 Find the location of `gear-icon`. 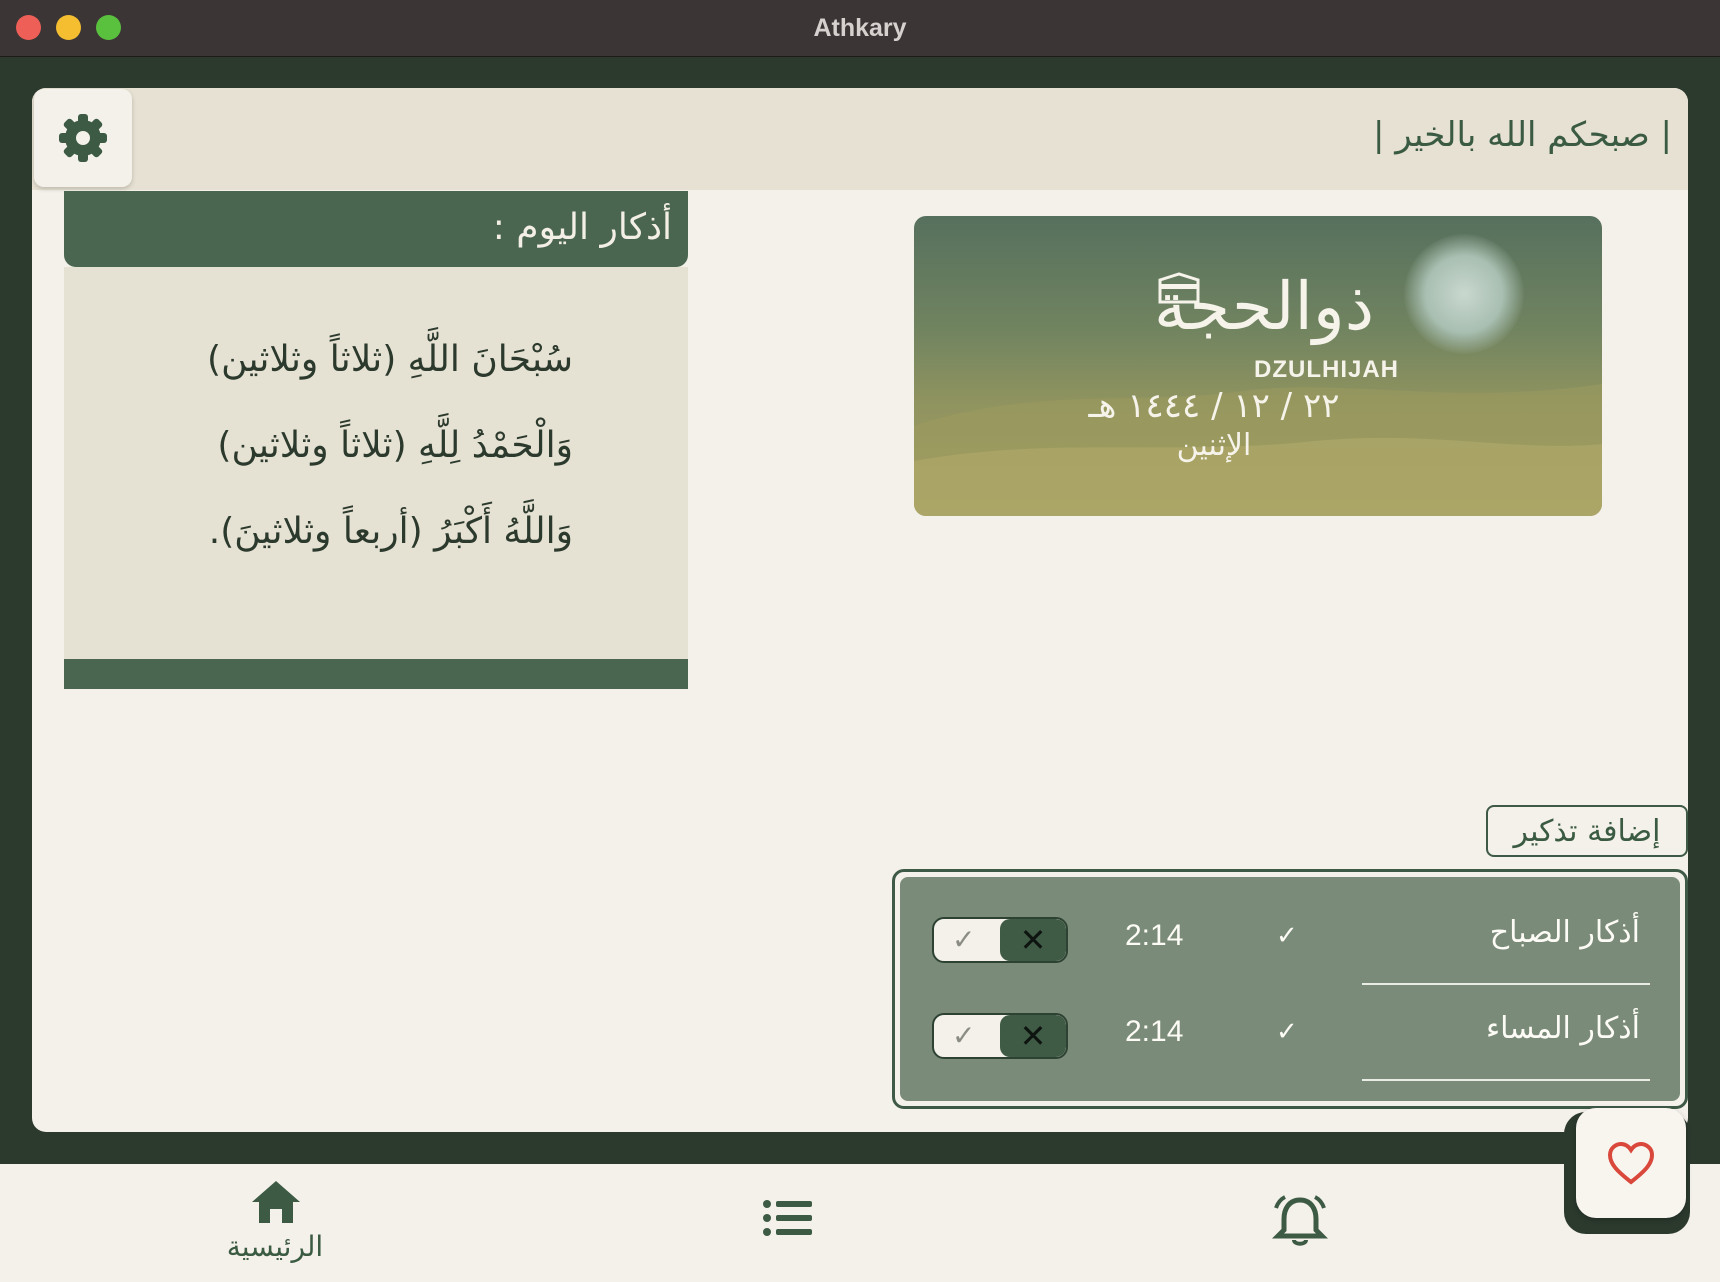

gear-icon is located at coordinates (83, 138).